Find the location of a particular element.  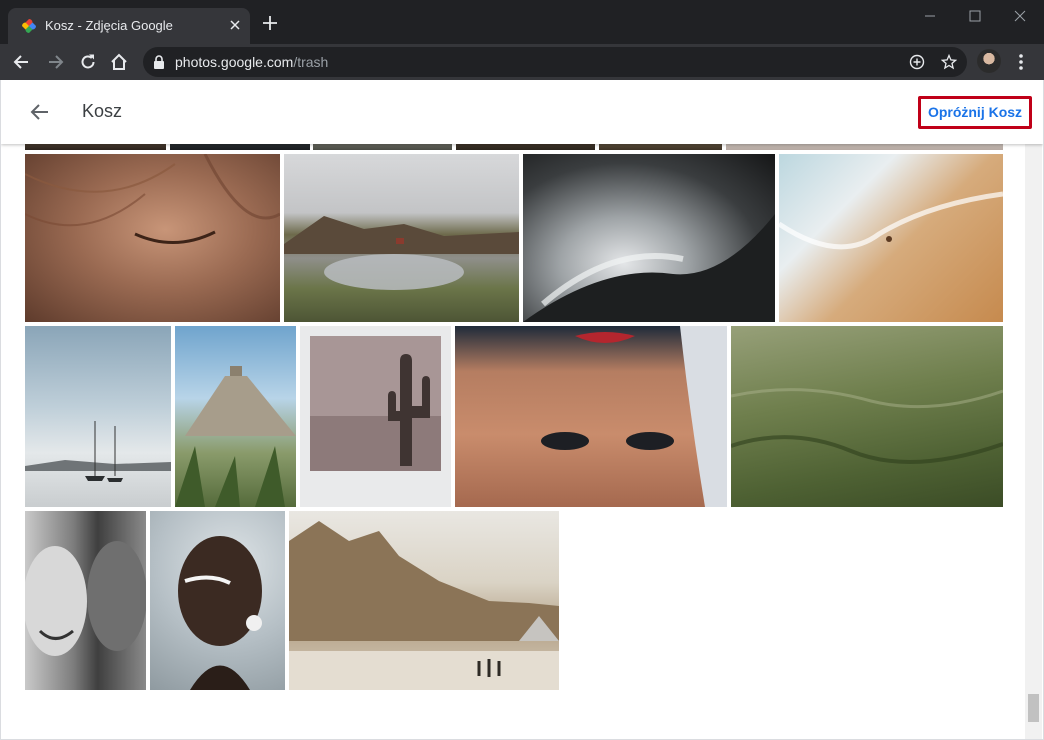

maximize-icon is located at coordinates (975, 16).